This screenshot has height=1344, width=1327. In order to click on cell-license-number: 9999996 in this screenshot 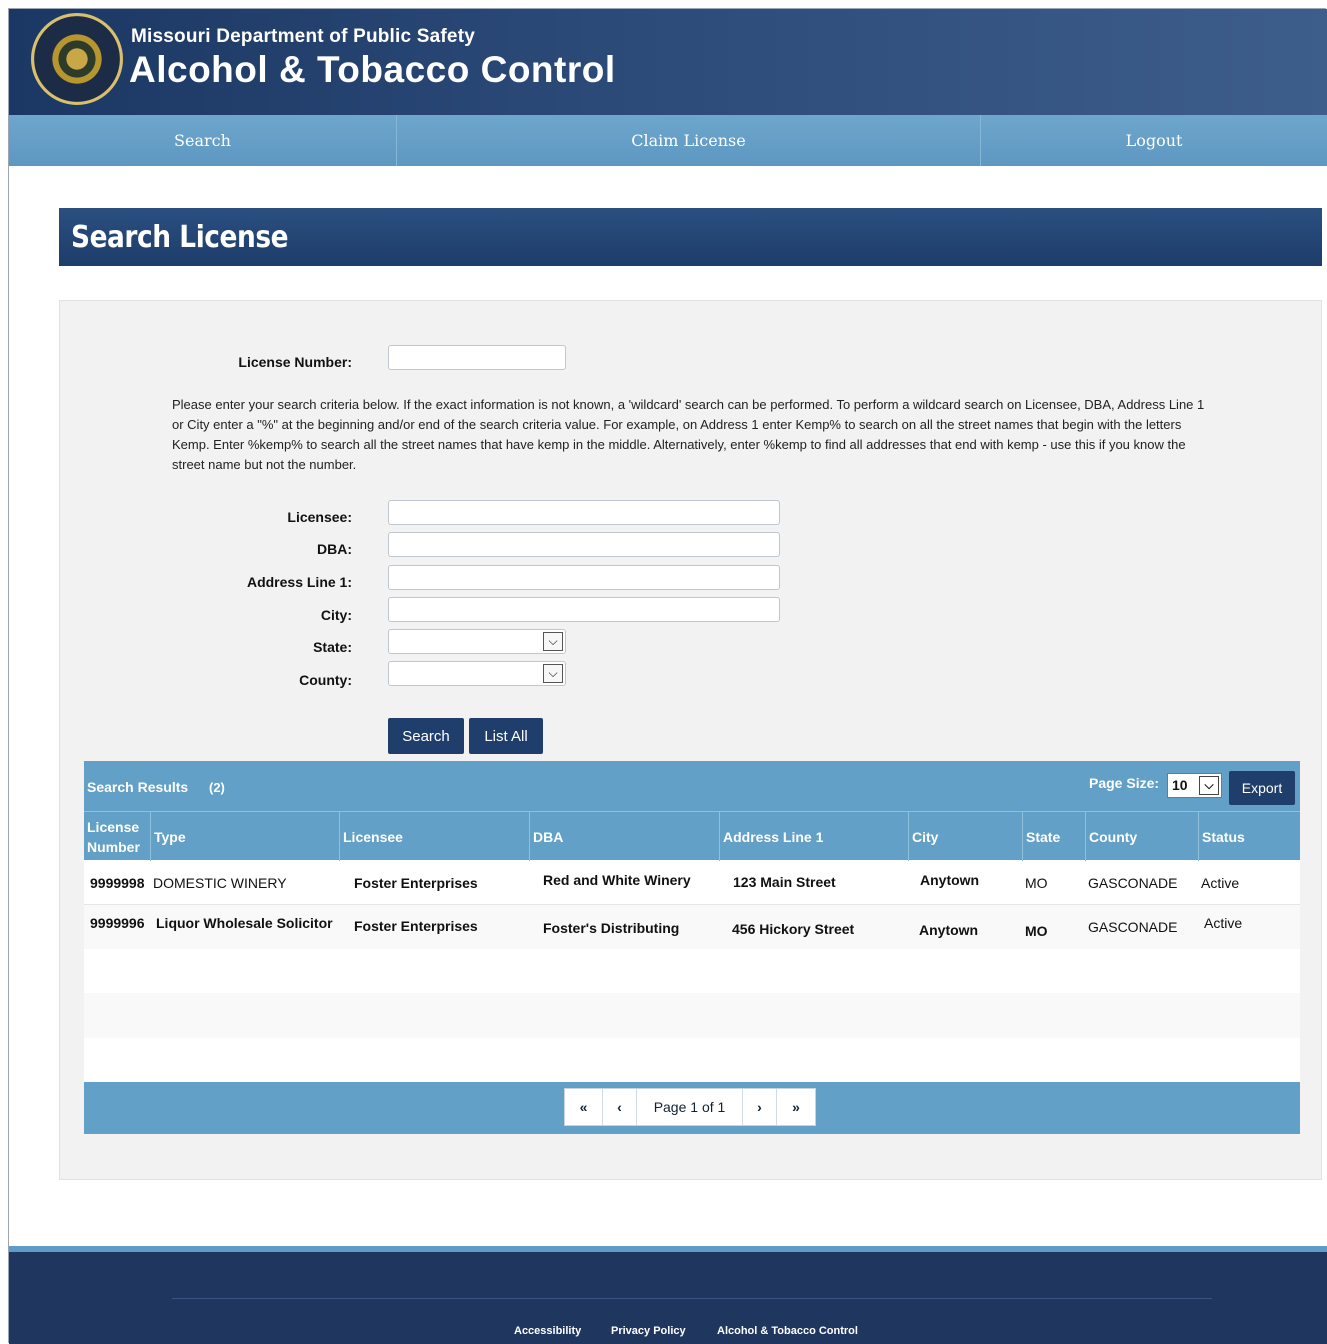, I will do `click(117, 923)`.